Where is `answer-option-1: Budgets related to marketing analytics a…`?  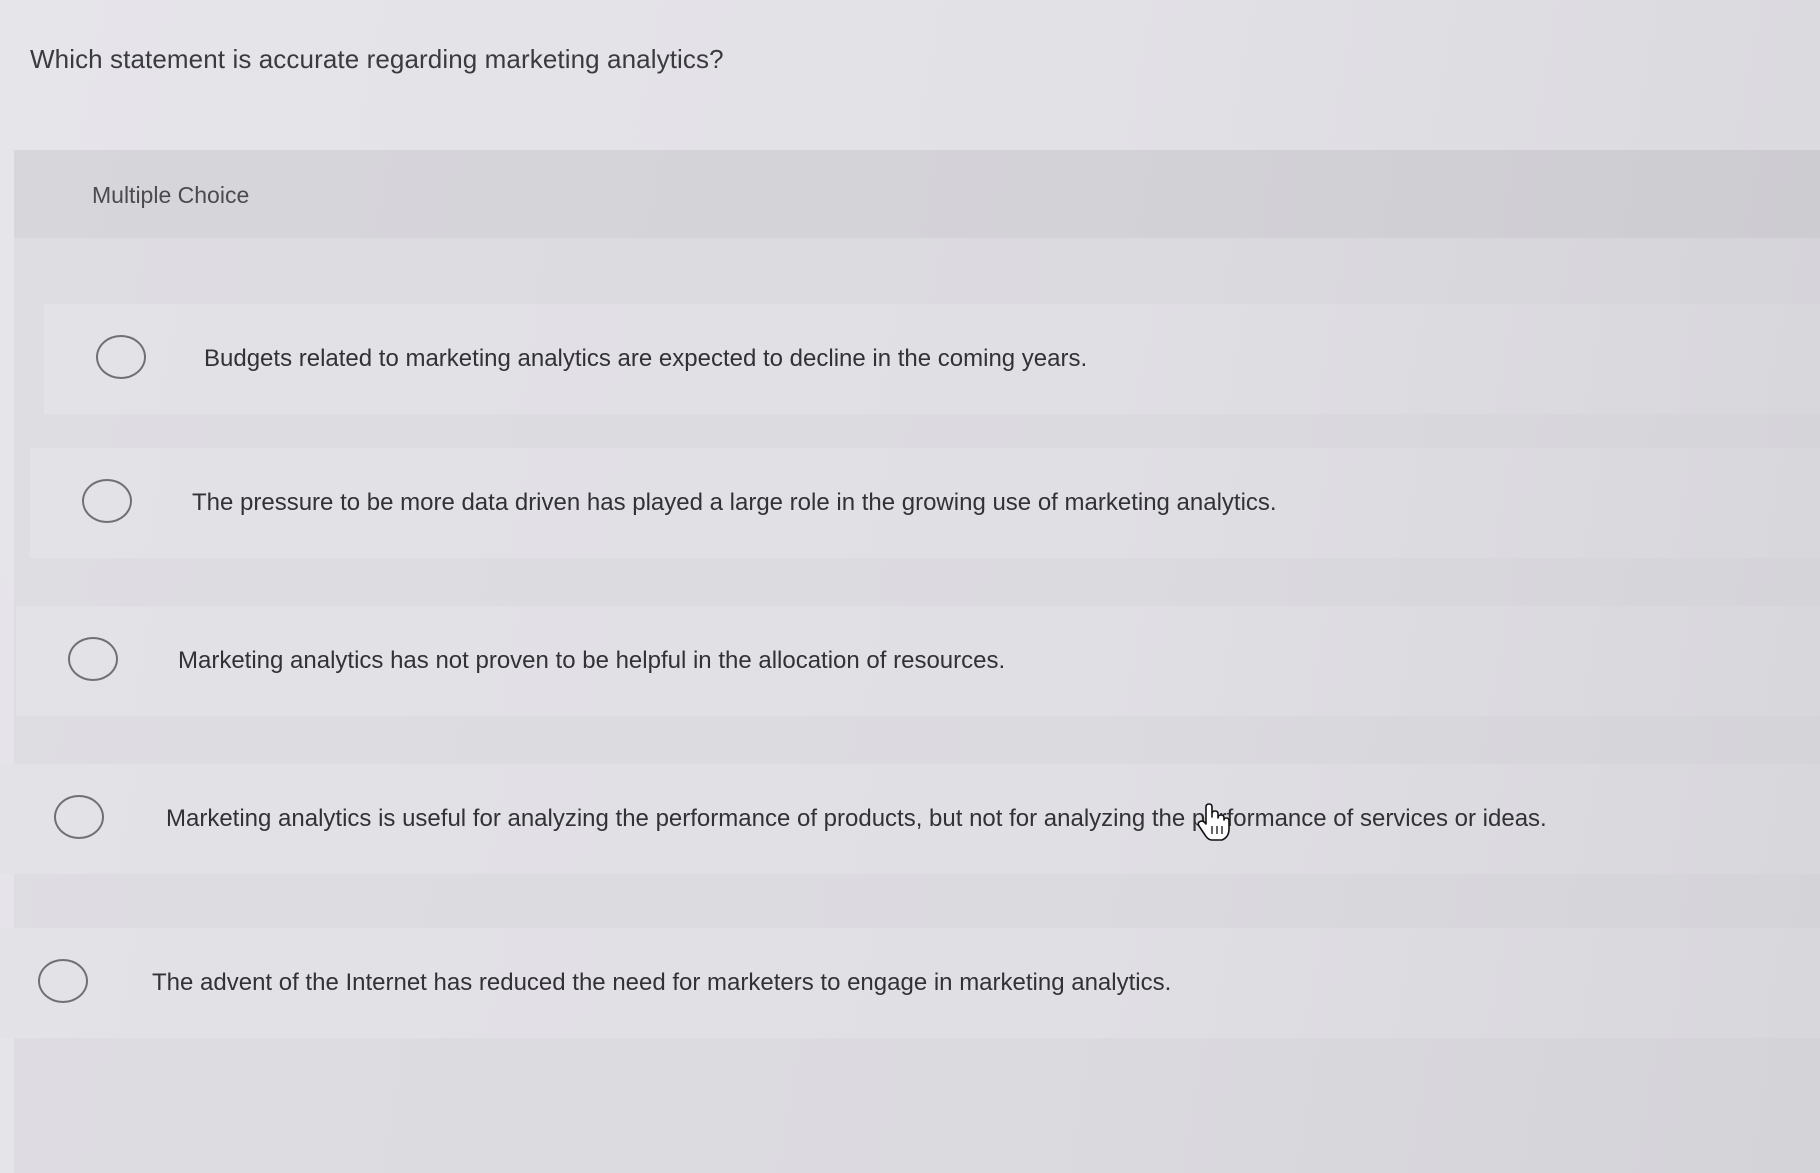
answer-option-1: Budgets related to marketing analytics a… is located at coordinates (932, 359).